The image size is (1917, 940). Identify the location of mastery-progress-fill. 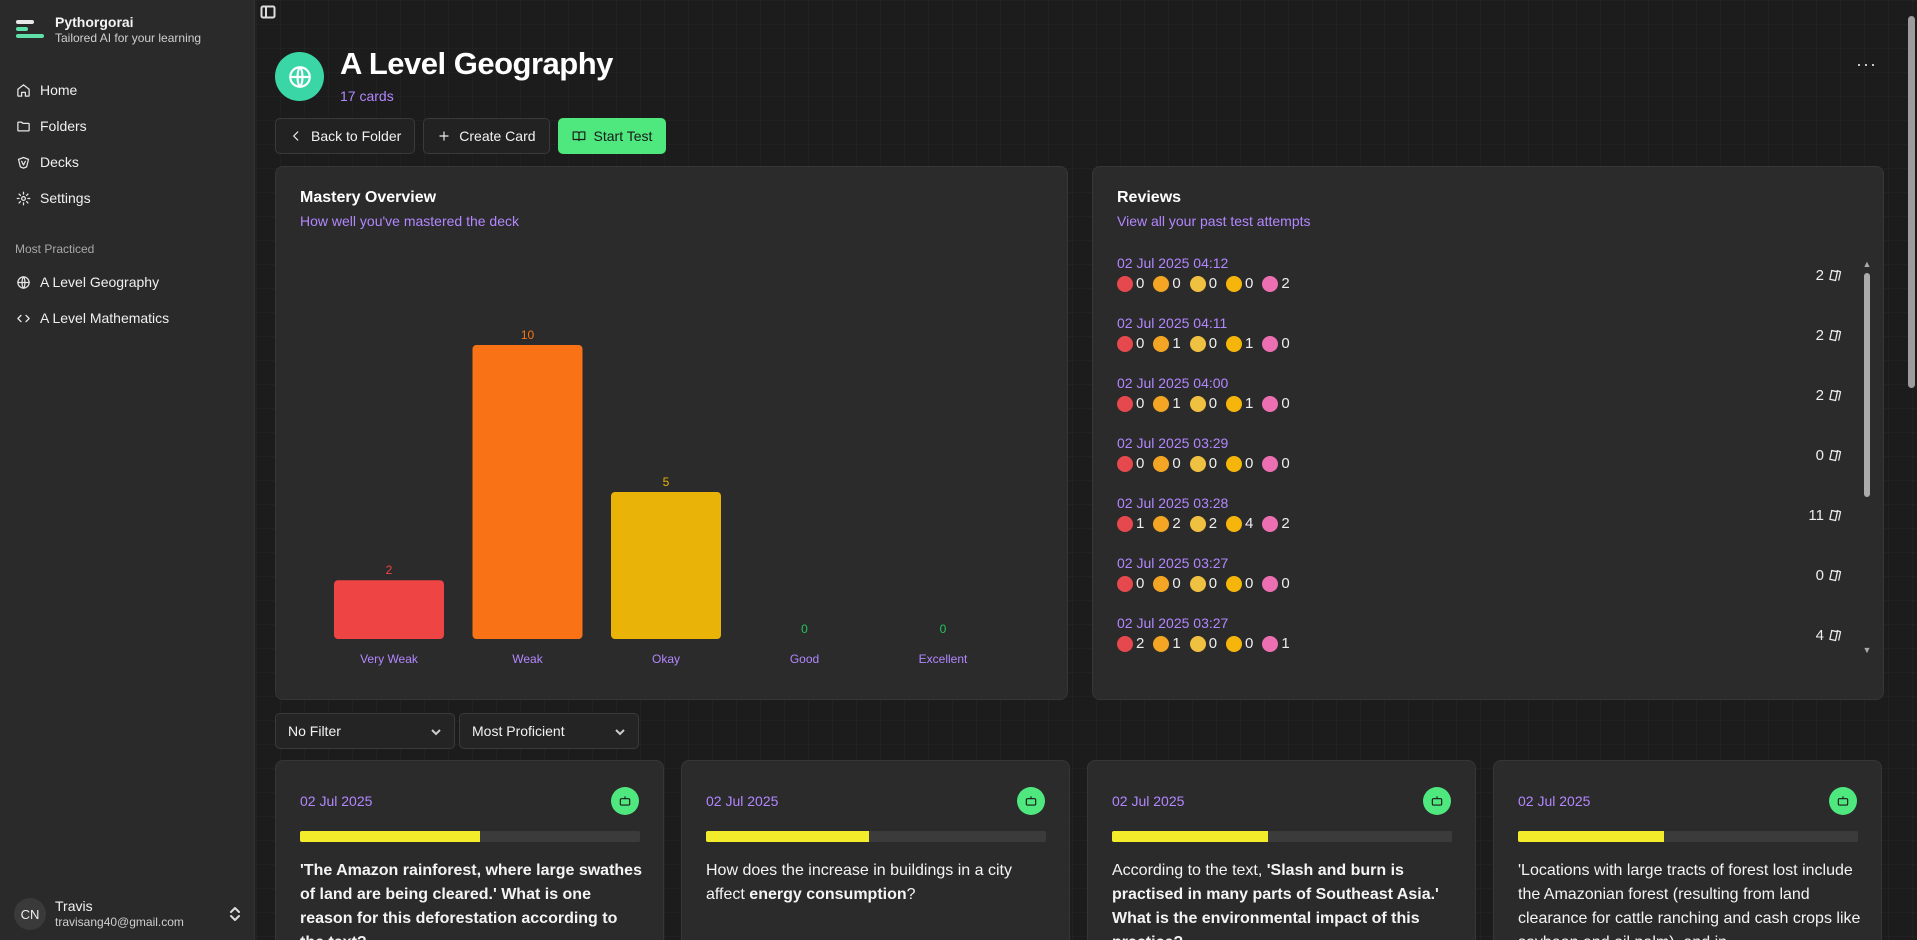
(1591, 836).